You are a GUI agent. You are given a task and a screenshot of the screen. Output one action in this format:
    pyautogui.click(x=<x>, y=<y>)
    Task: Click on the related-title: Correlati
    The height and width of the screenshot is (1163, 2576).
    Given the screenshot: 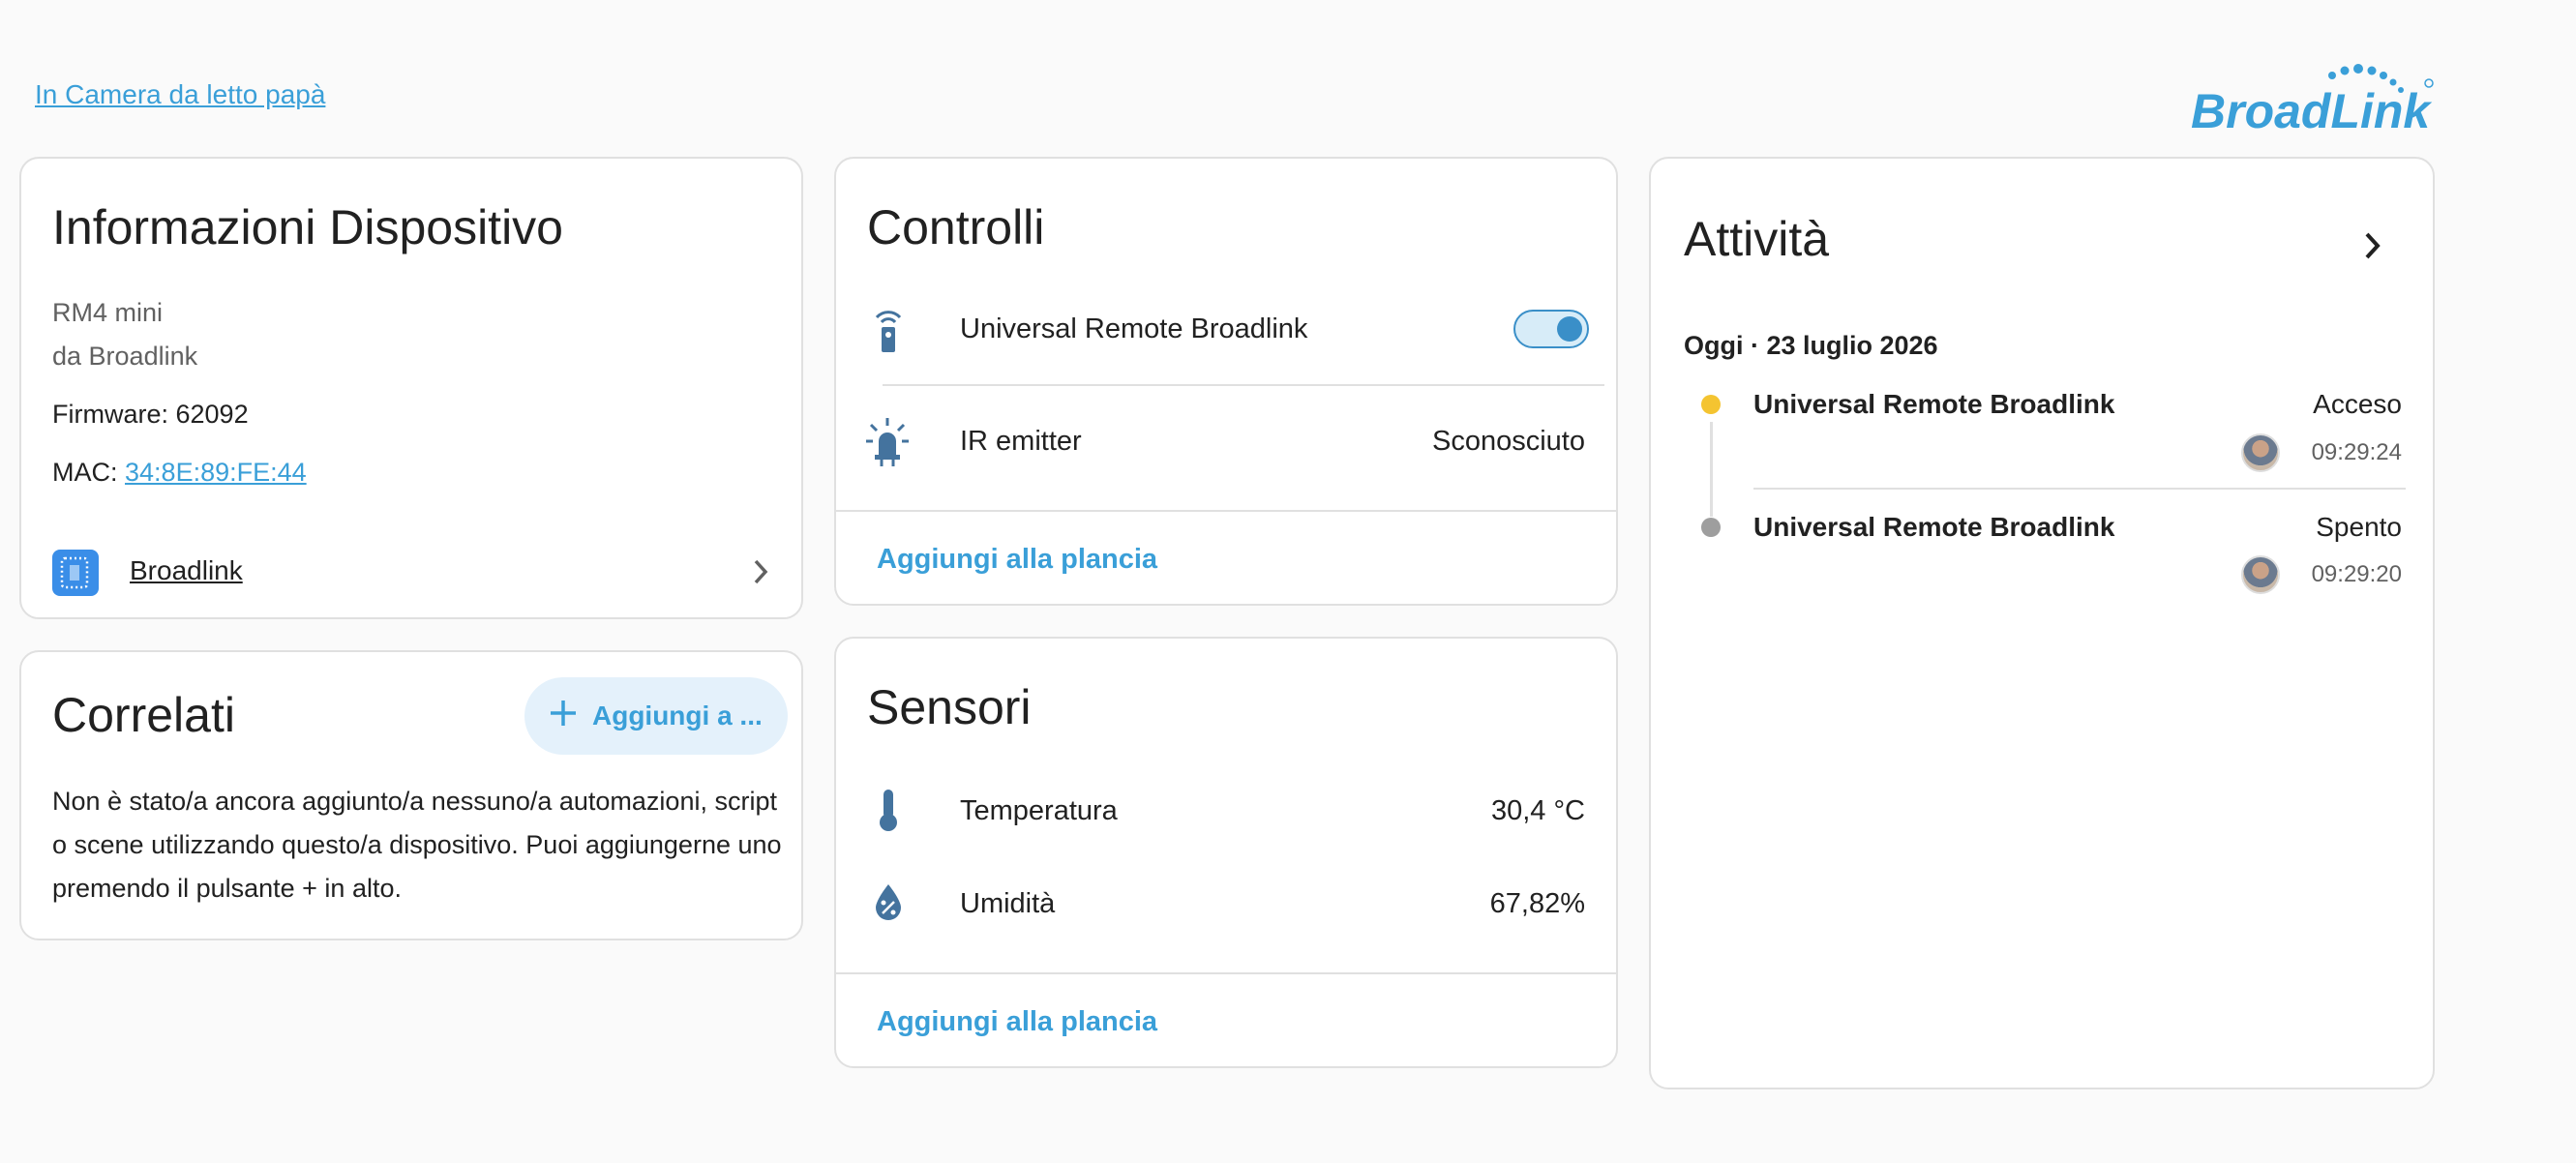 What is the action you would take?
    pyautogui.click(x=143, y=715)
    